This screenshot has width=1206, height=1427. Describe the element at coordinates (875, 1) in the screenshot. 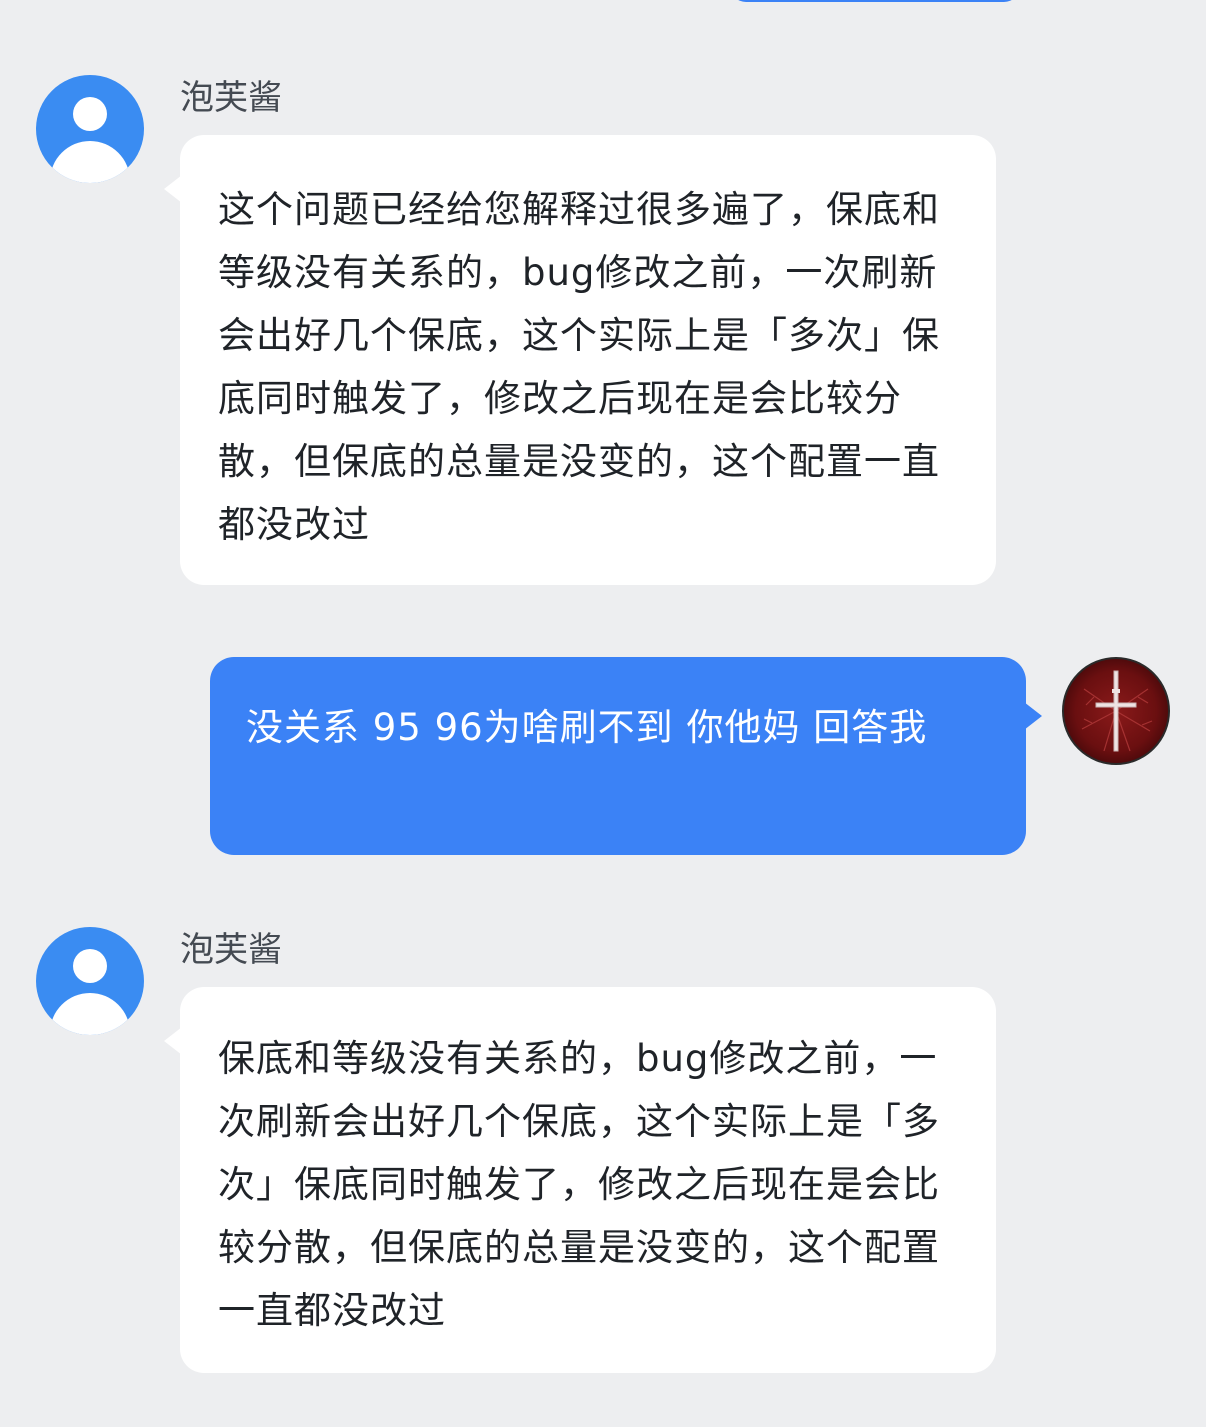

I see `previous-outgoing-bubble-edge` at that location.